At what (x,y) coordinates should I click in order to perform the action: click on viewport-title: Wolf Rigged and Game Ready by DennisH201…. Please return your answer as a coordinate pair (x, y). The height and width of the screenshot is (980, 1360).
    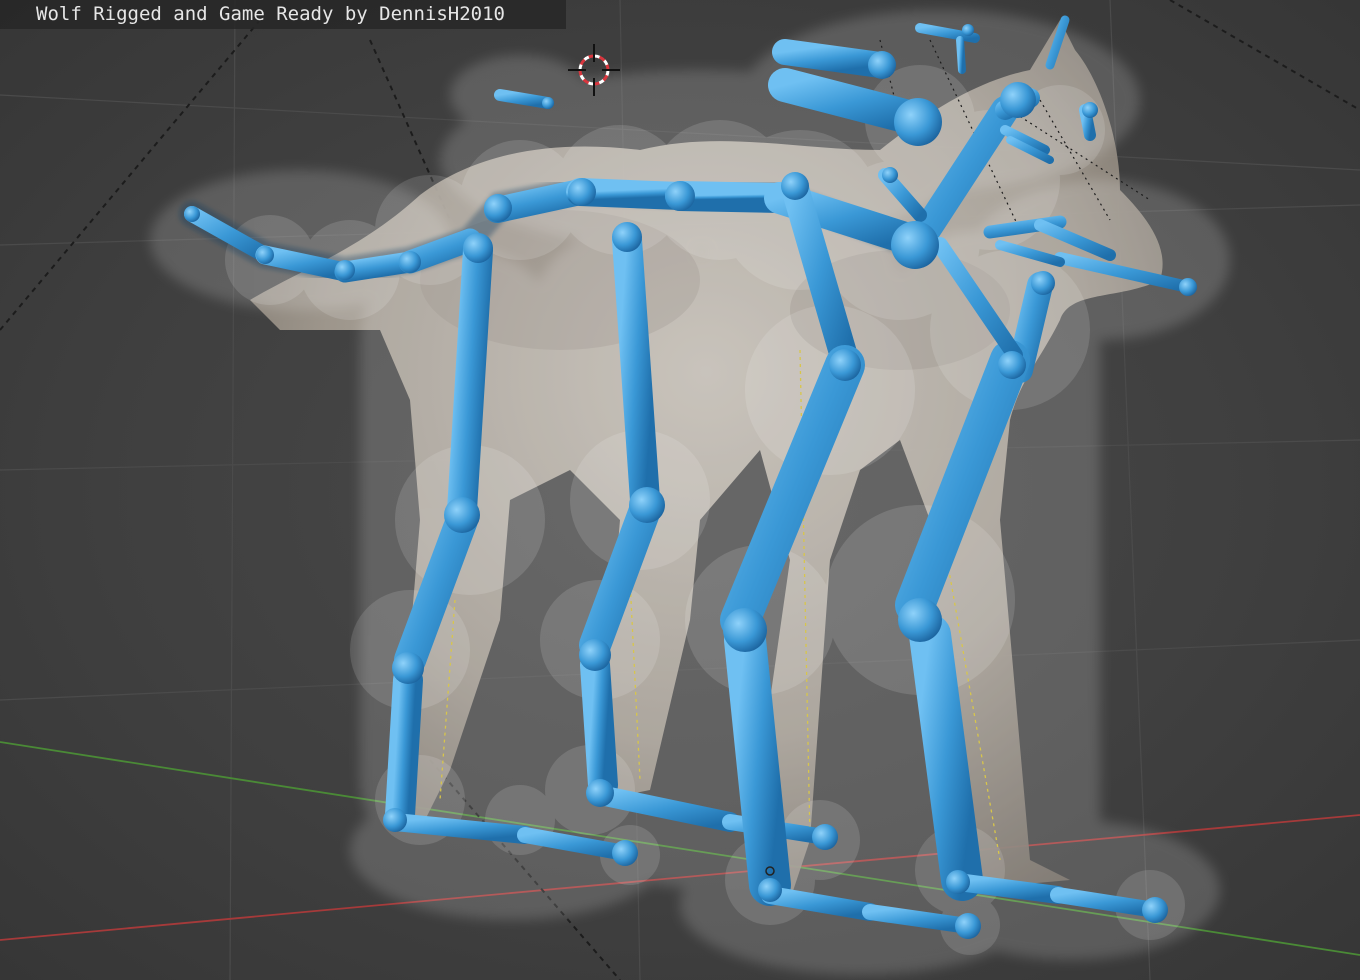
    Looking at the image, I should click on (283, 14).